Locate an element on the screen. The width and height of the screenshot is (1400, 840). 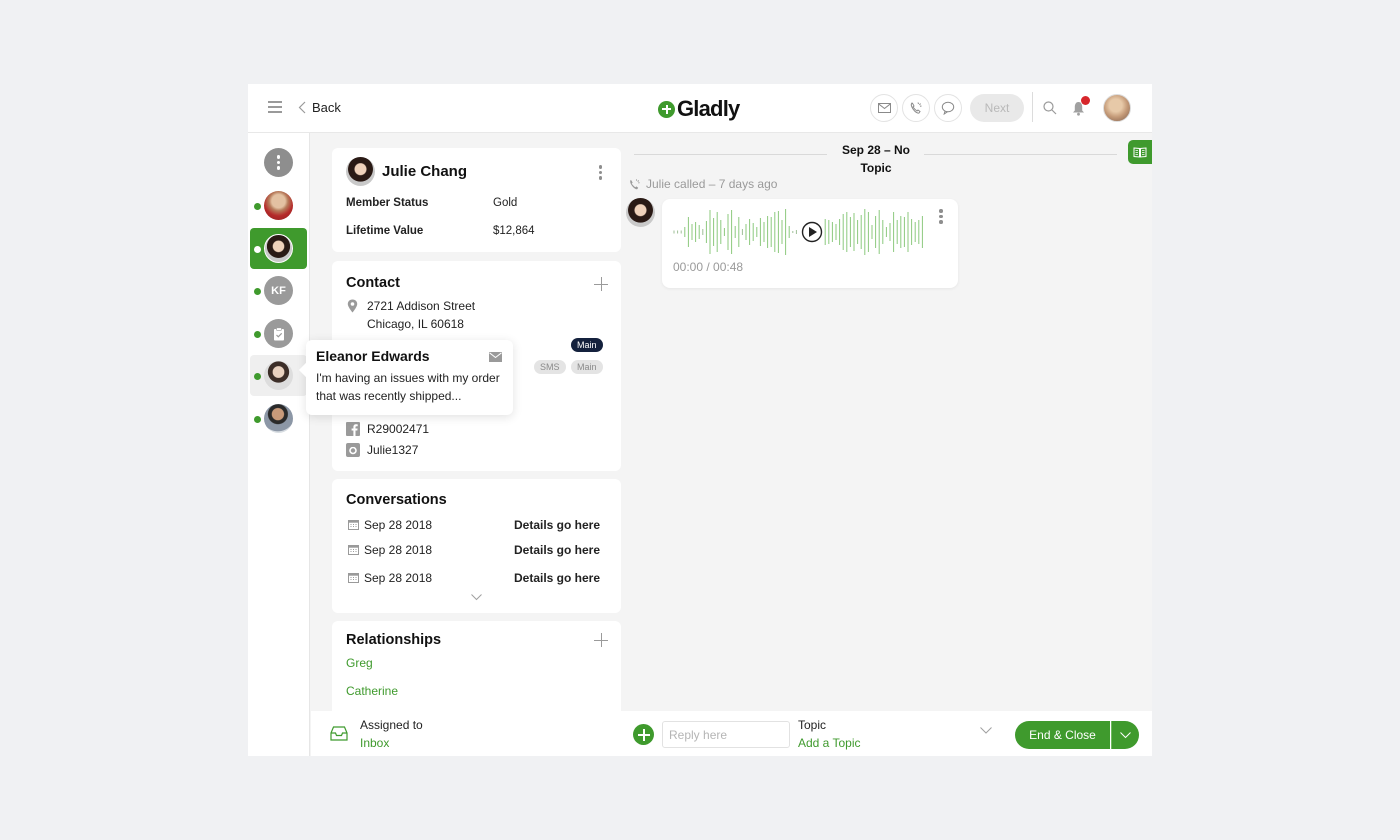
top-bar: Back Gladly Next is located at coordinates (700, 108).